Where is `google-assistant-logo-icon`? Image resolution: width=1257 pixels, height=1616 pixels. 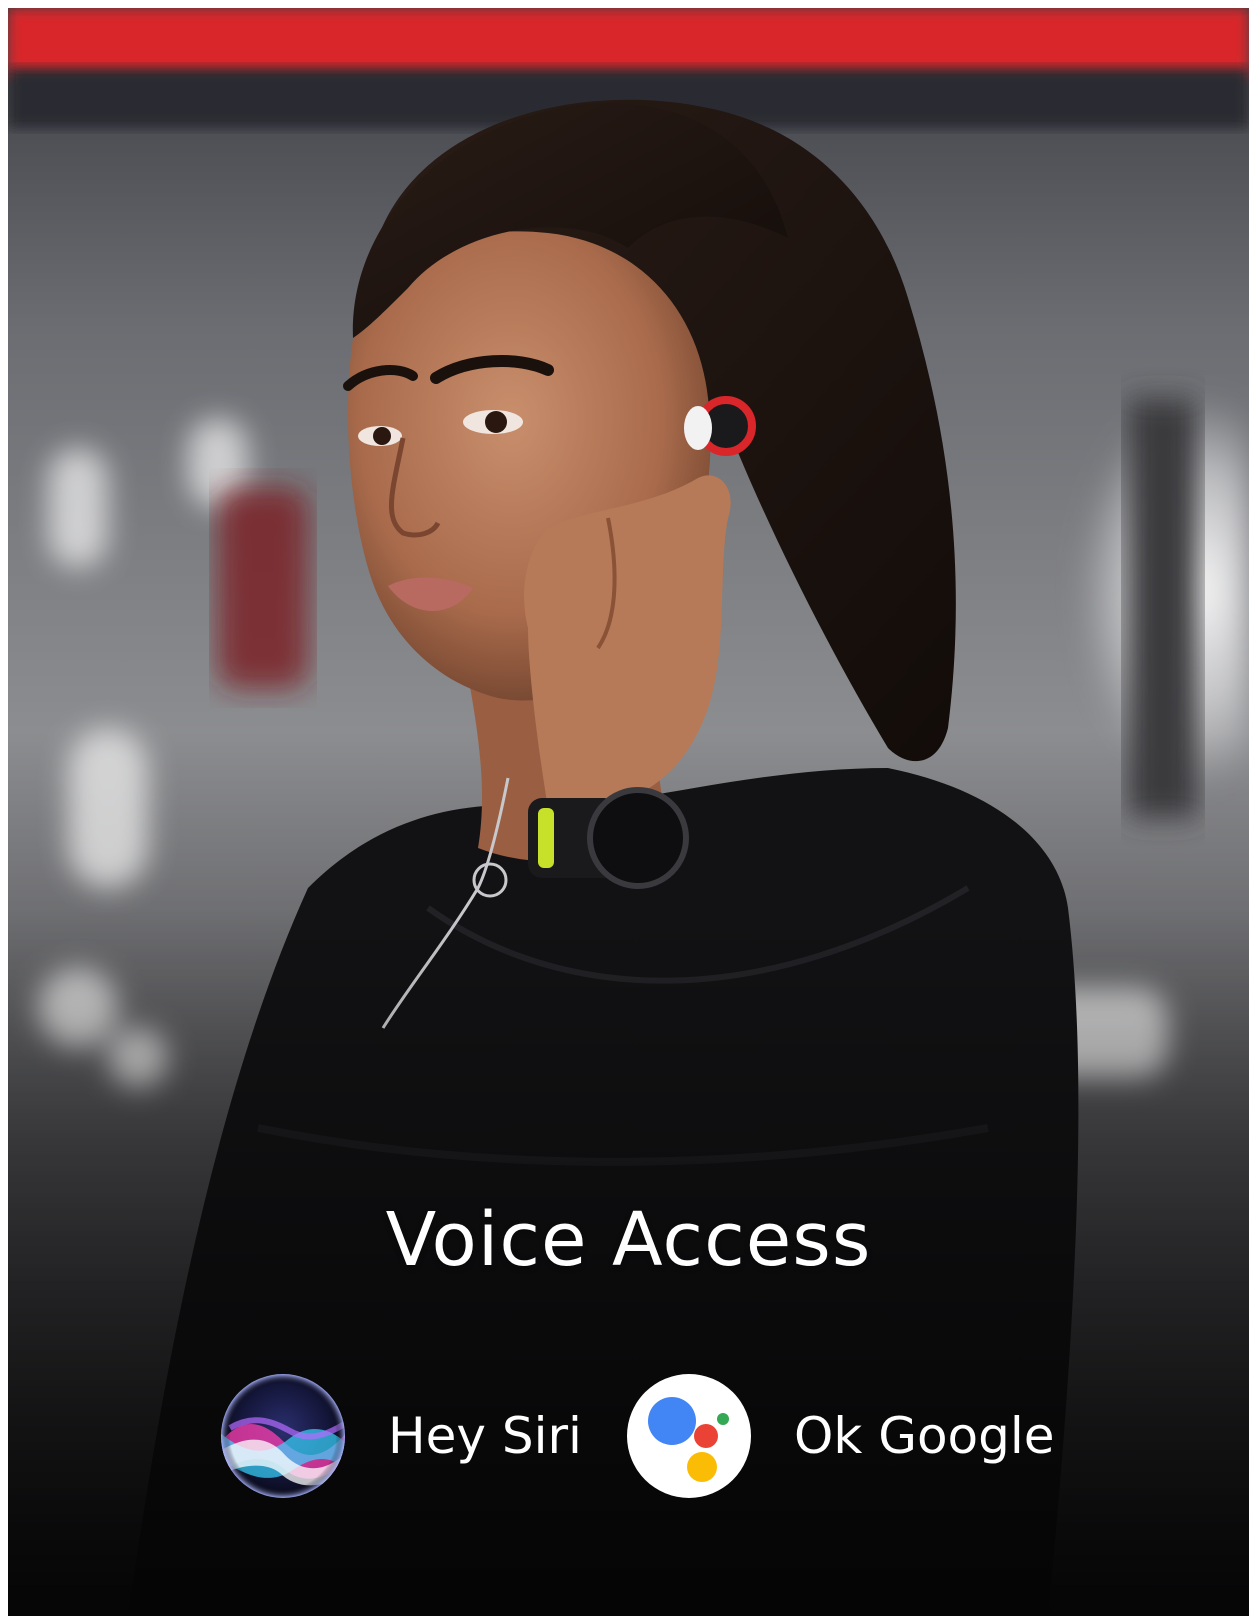 google-assistant-logo-icon is located at coordinates (689, 1436).